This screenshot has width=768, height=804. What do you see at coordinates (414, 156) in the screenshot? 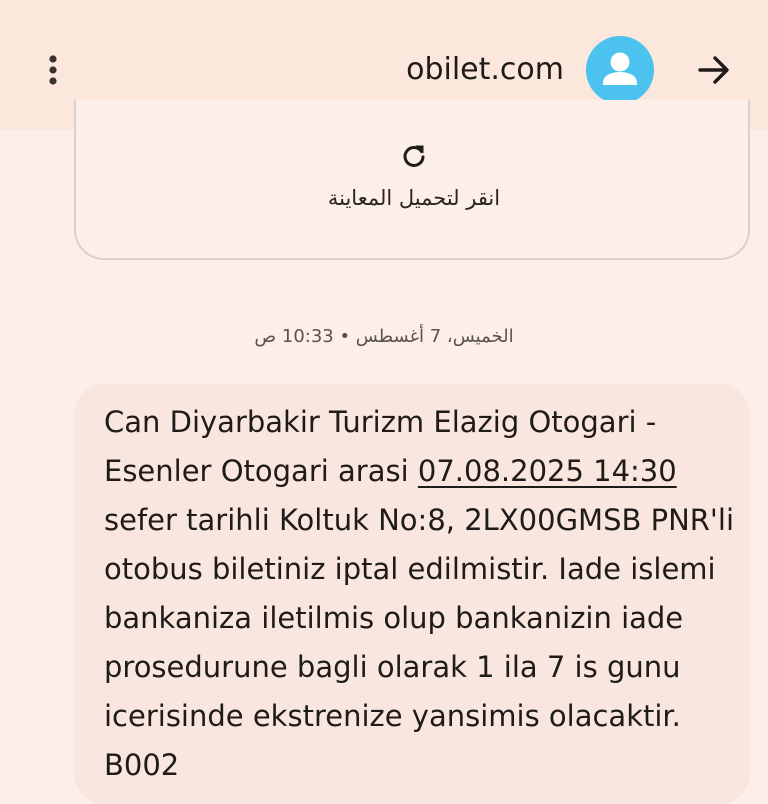
I see `refresh-icon` at bounding box center [414, 156].